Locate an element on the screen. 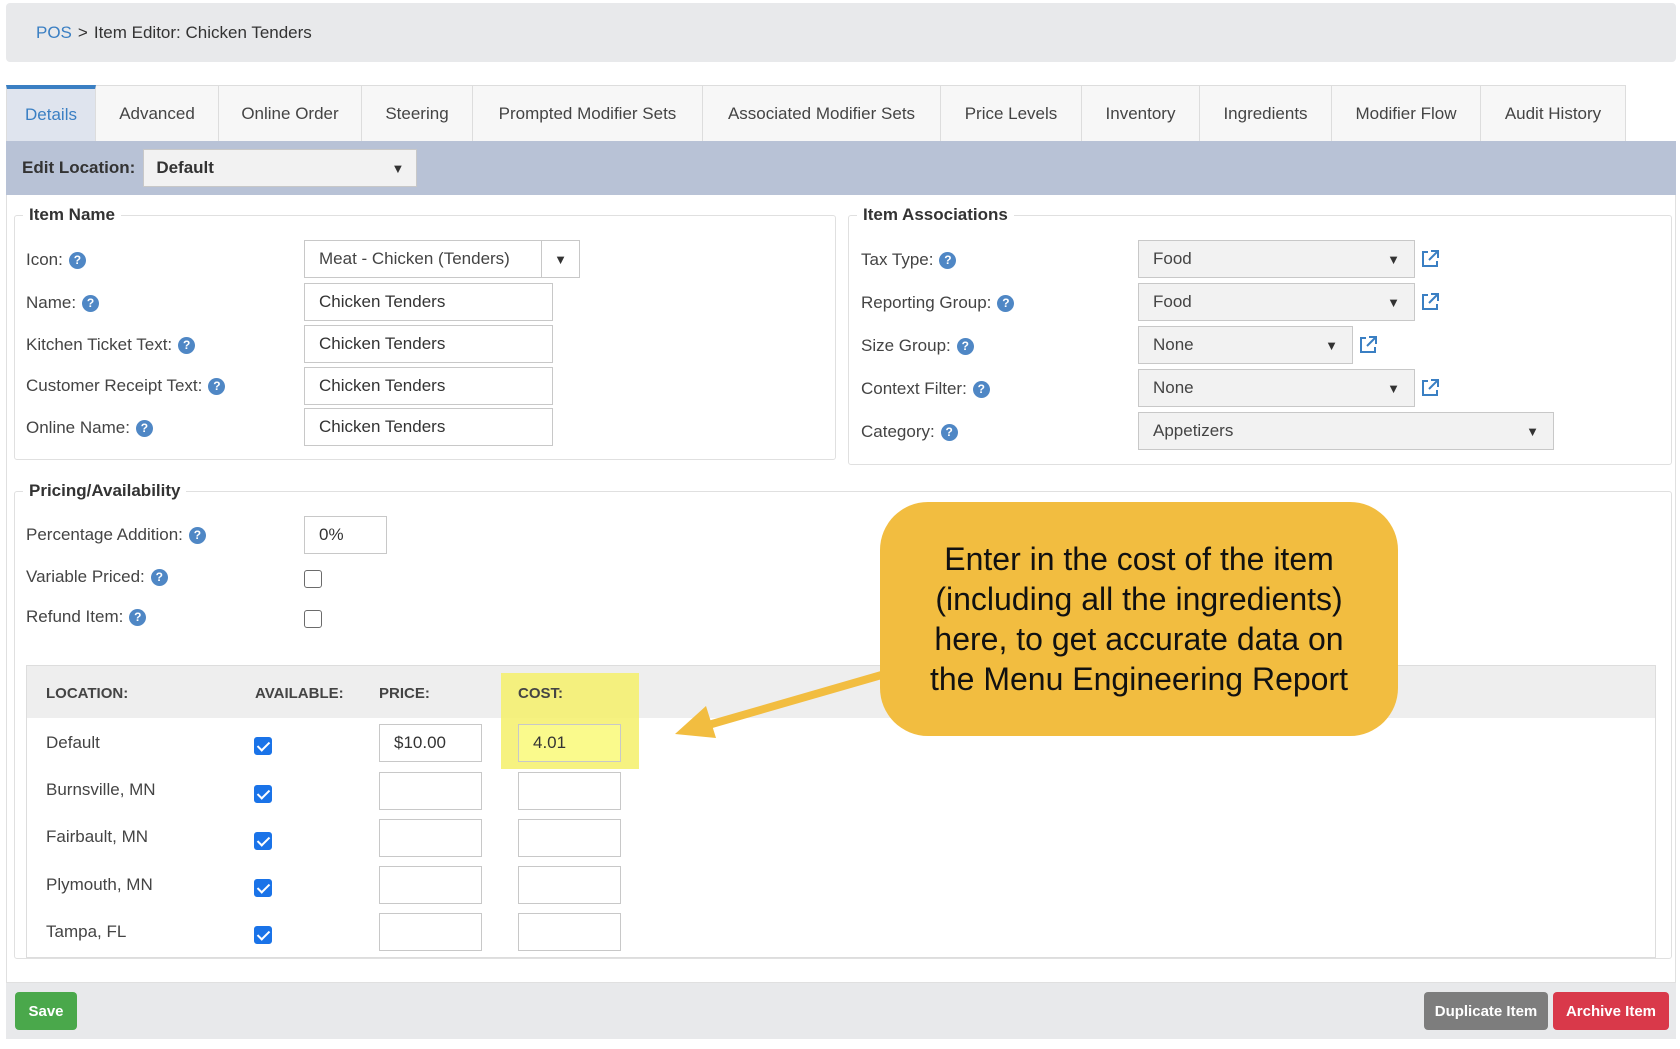  name-label: Name:? is located at coordinates (63, 303).